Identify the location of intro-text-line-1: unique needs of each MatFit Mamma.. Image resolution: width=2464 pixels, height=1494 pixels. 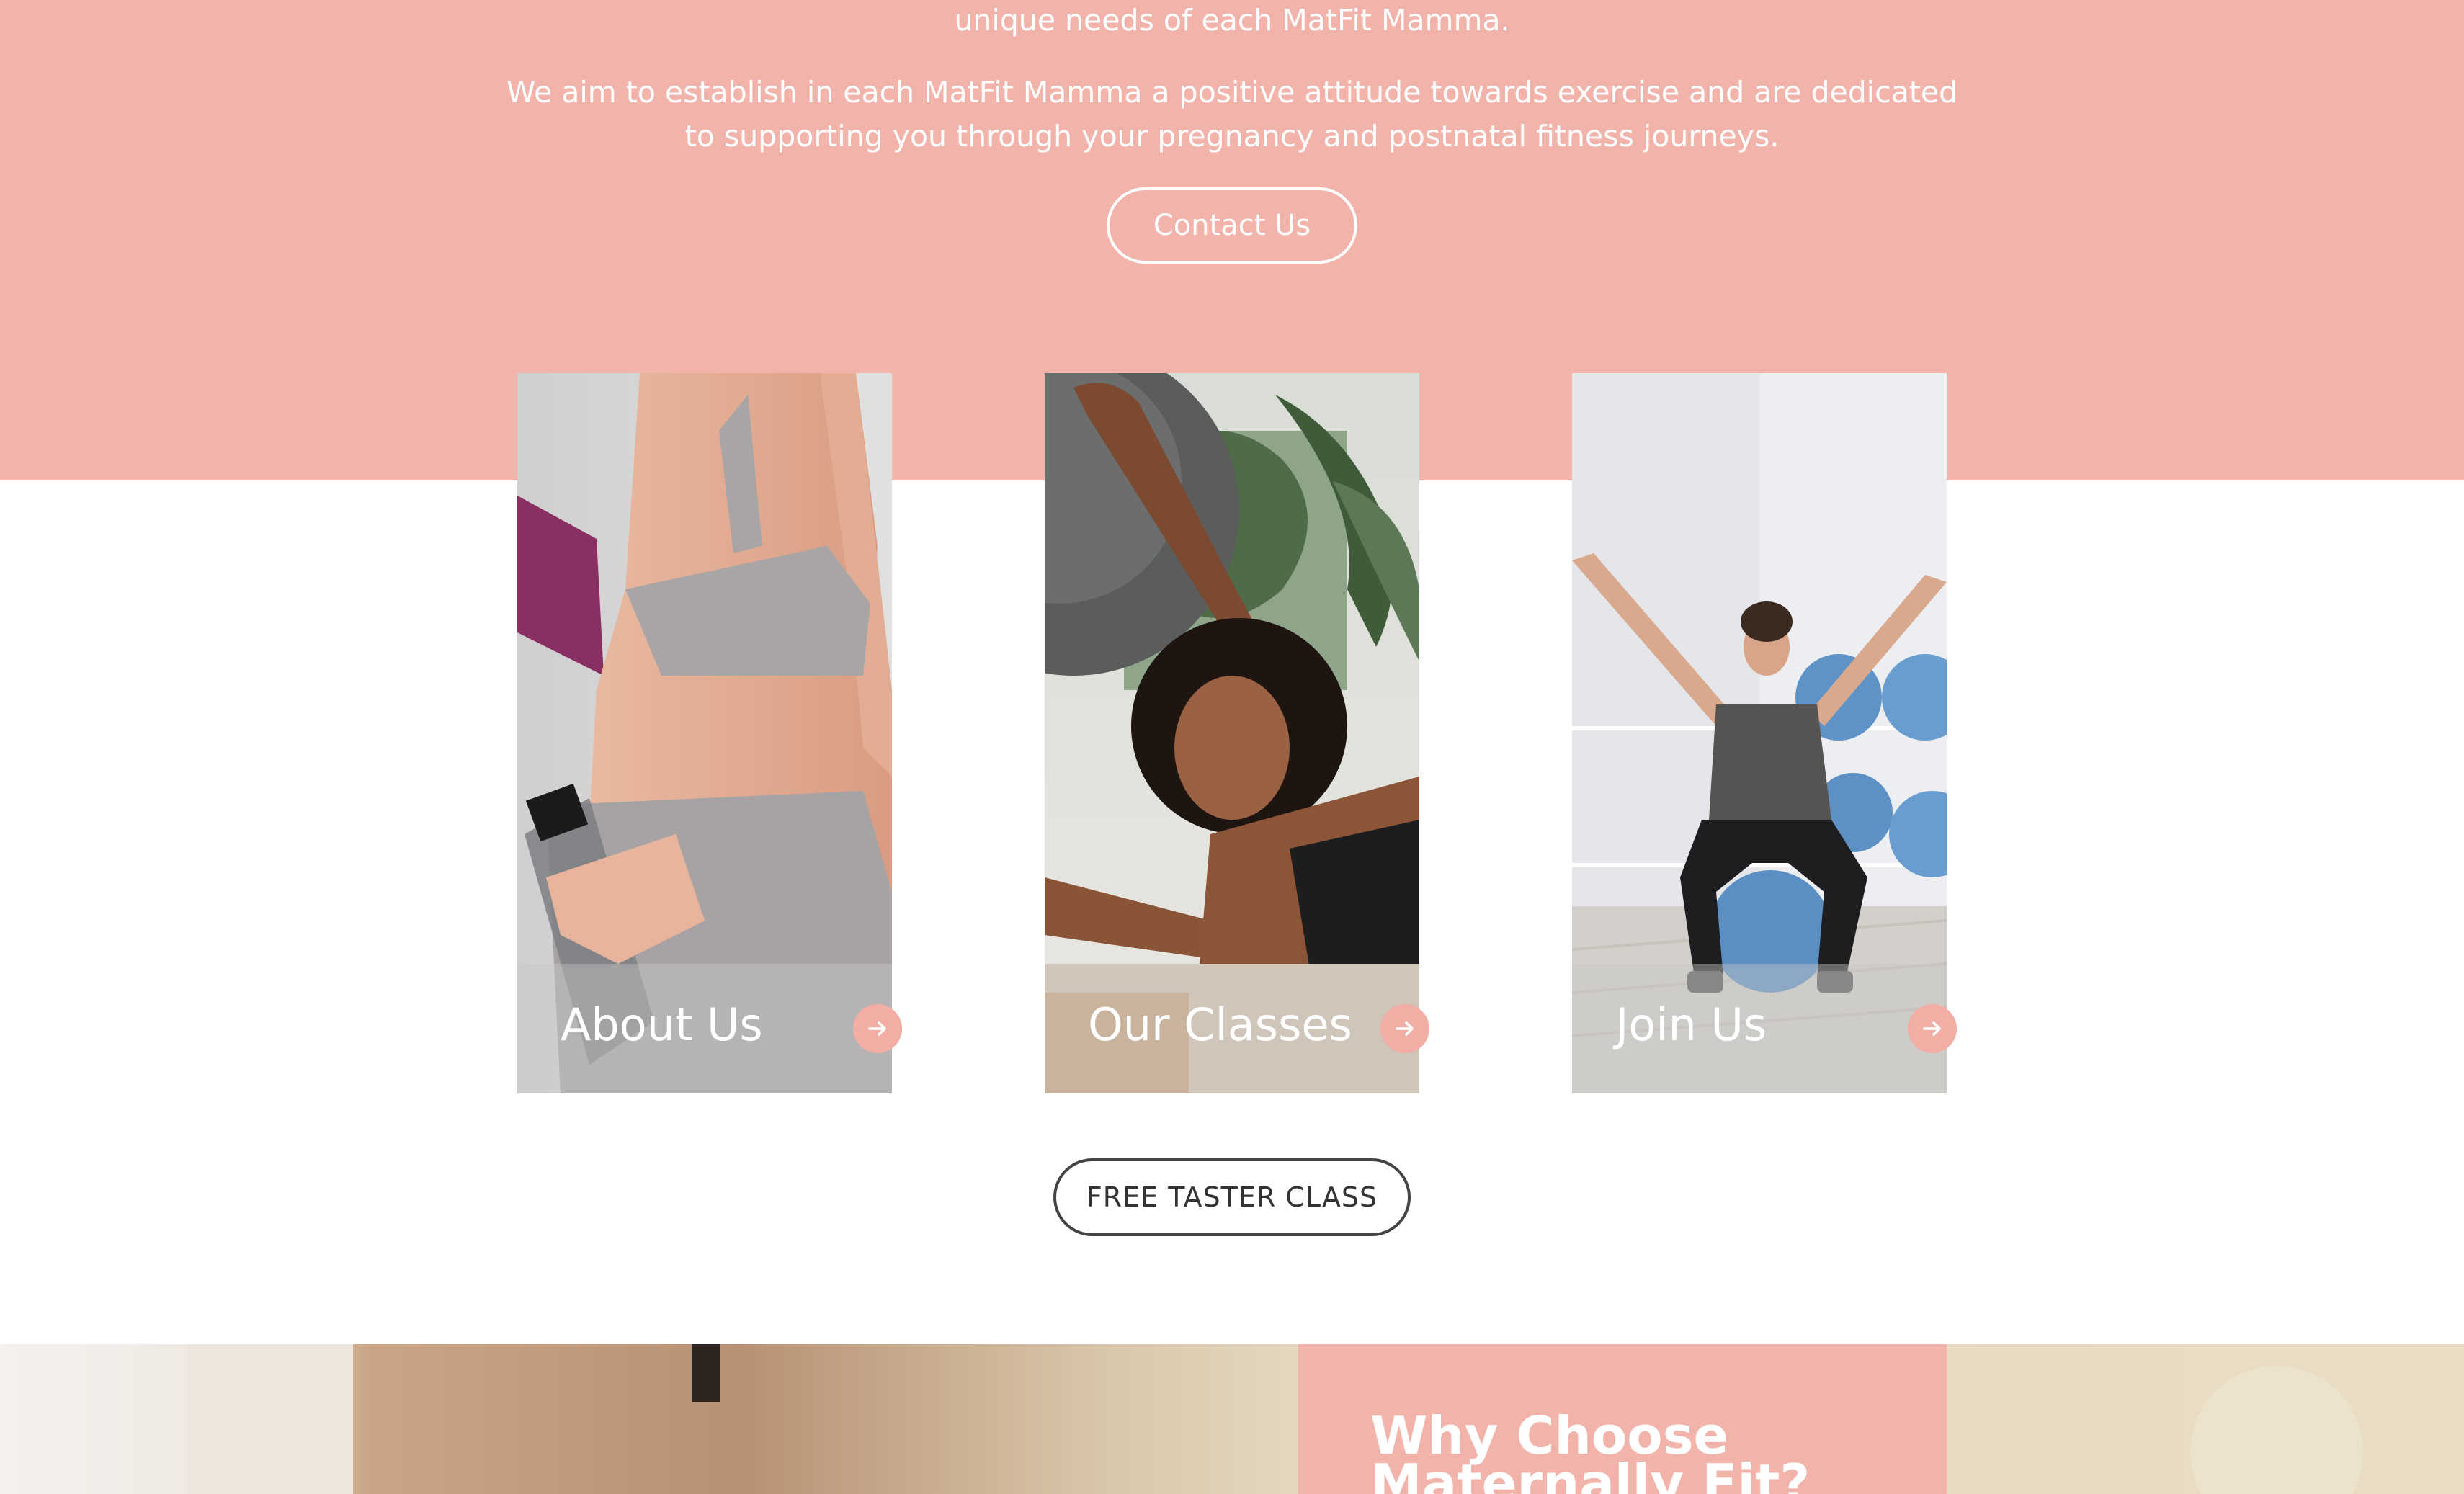
(1232, 20).